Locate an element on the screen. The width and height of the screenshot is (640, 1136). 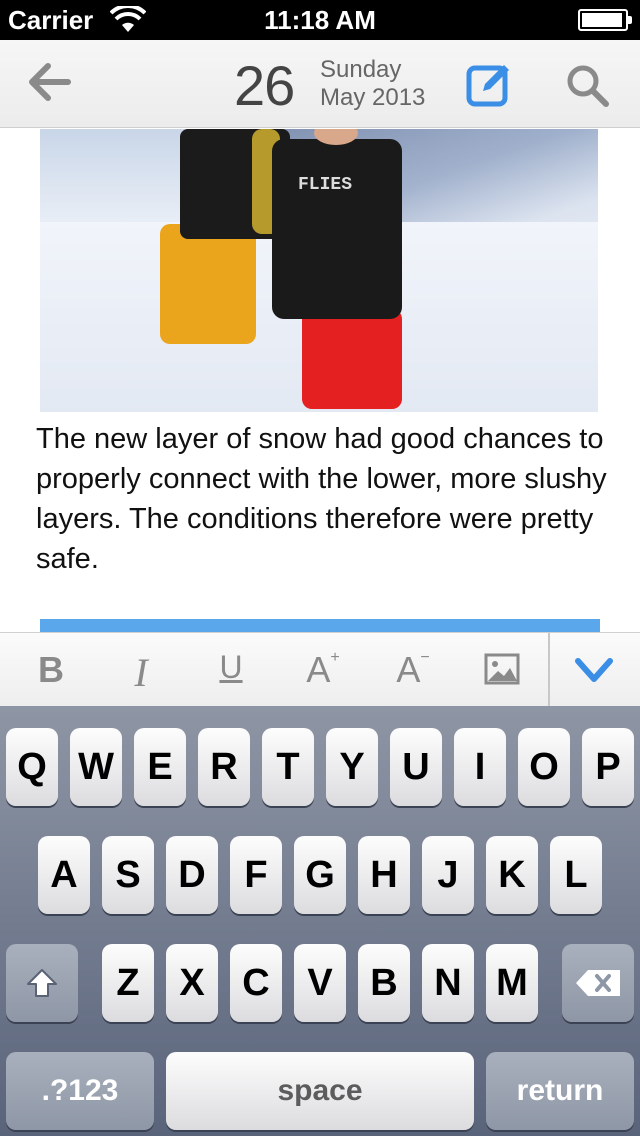
key-m: M is located at coordinates (512, 983).